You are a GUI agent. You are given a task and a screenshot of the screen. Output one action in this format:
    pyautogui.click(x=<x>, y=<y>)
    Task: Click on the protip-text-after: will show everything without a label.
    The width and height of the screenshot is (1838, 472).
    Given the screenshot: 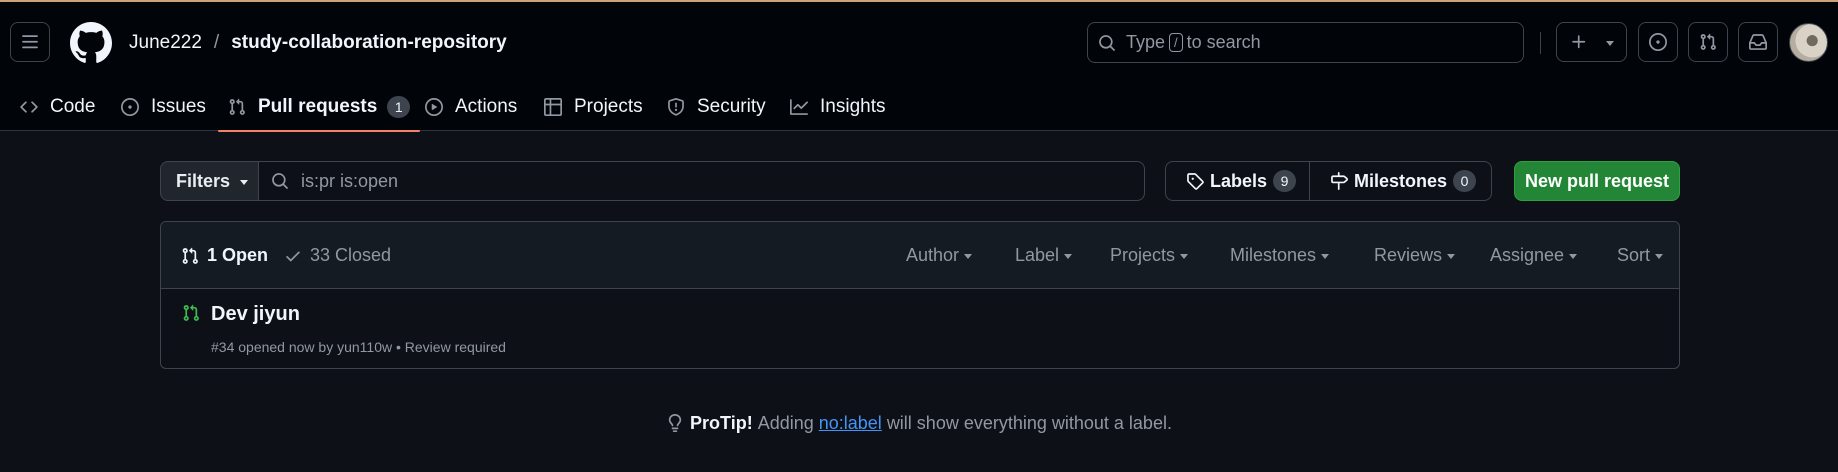 What is the action you would take?
    pyautogui.click(x=1029, y=422)
    